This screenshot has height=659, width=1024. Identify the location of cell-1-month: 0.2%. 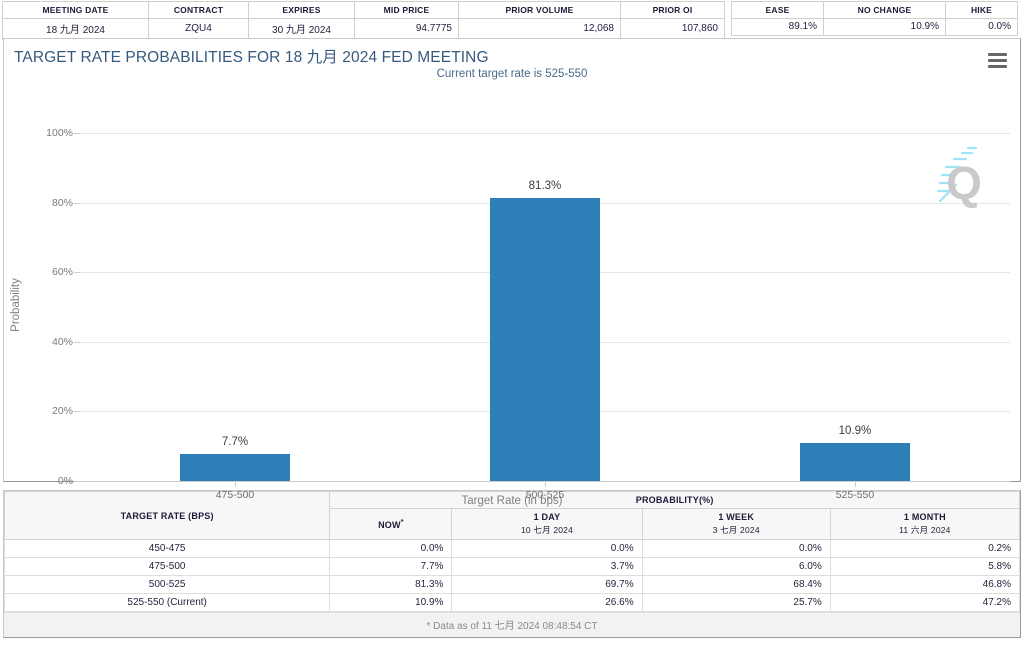
(925, 548).